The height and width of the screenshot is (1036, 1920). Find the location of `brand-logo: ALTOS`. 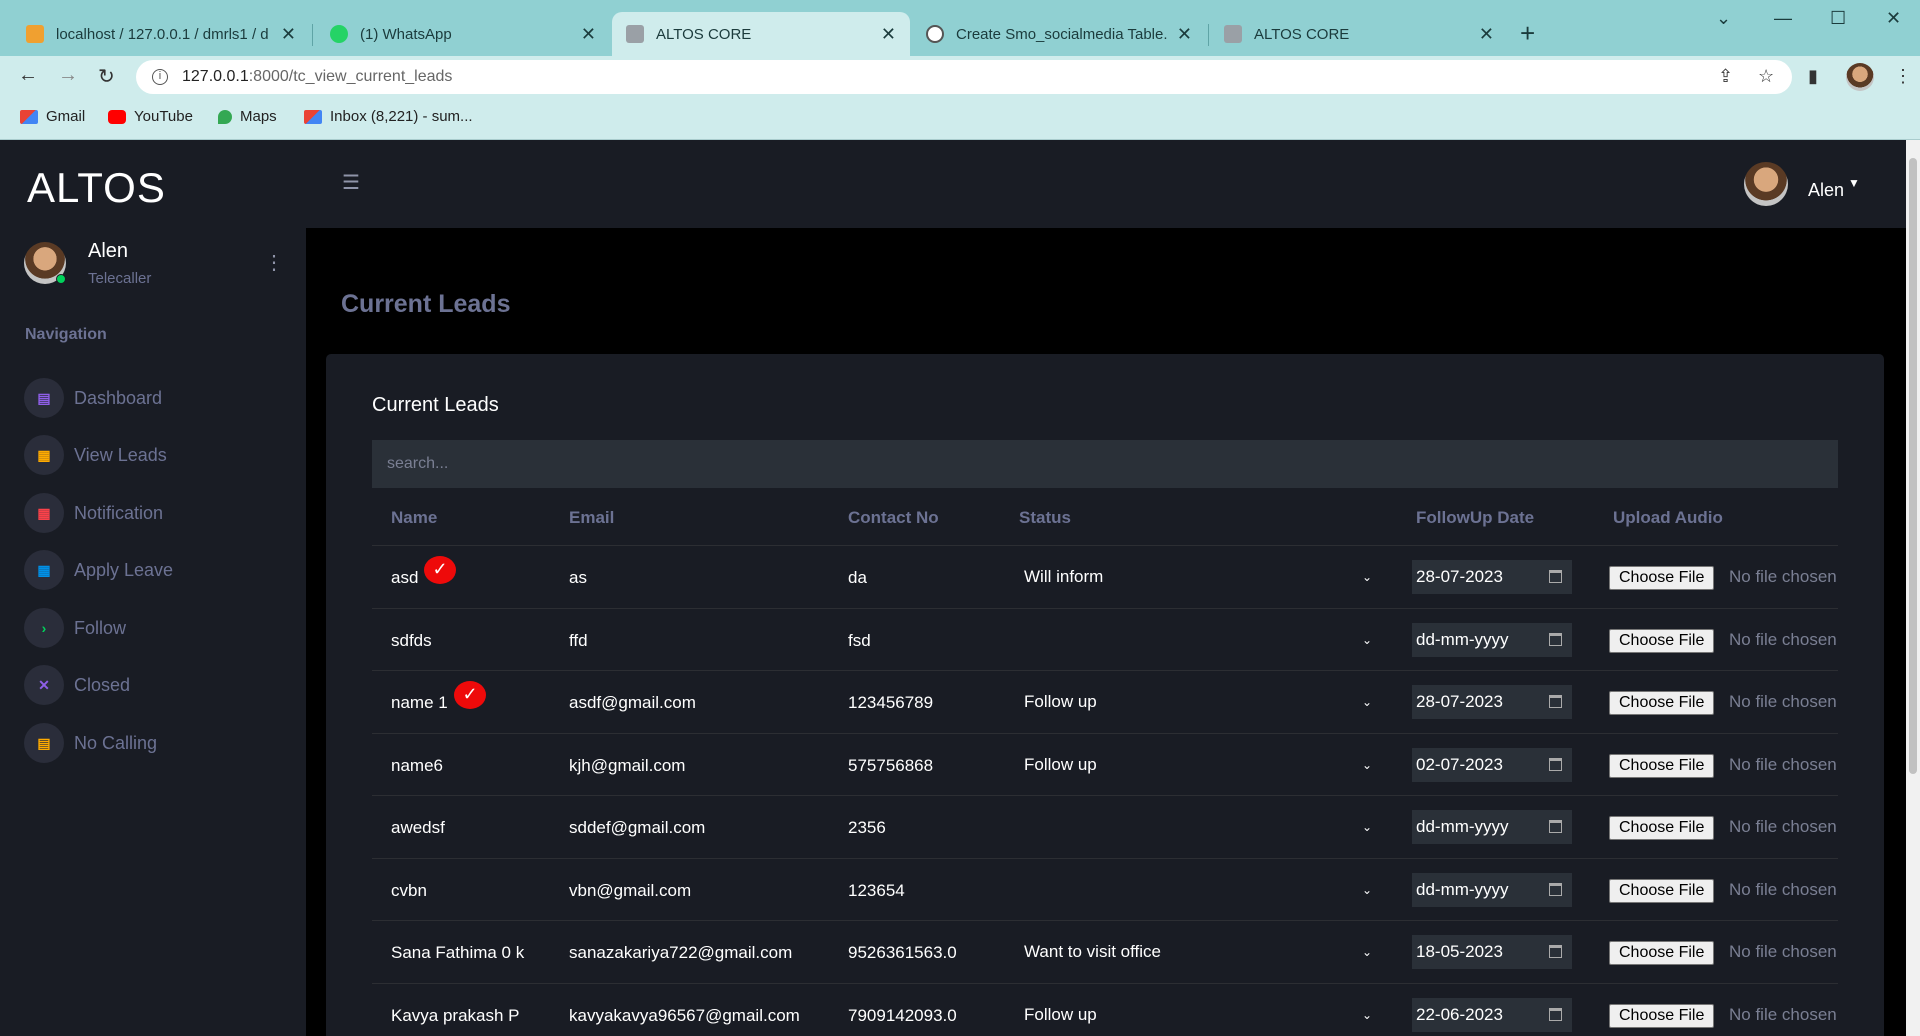

brand-logo: ALTOS is located at coordinates (96, 188).